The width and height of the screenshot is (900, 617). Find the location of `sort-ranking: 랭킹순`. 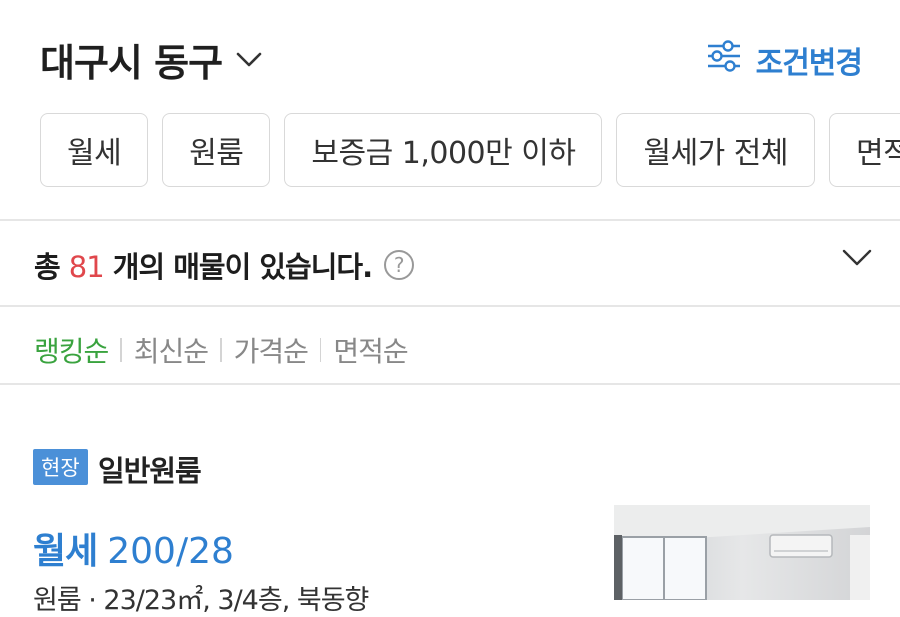

sort-ranking: 랭킹순 is located at coordinates (71, 350).